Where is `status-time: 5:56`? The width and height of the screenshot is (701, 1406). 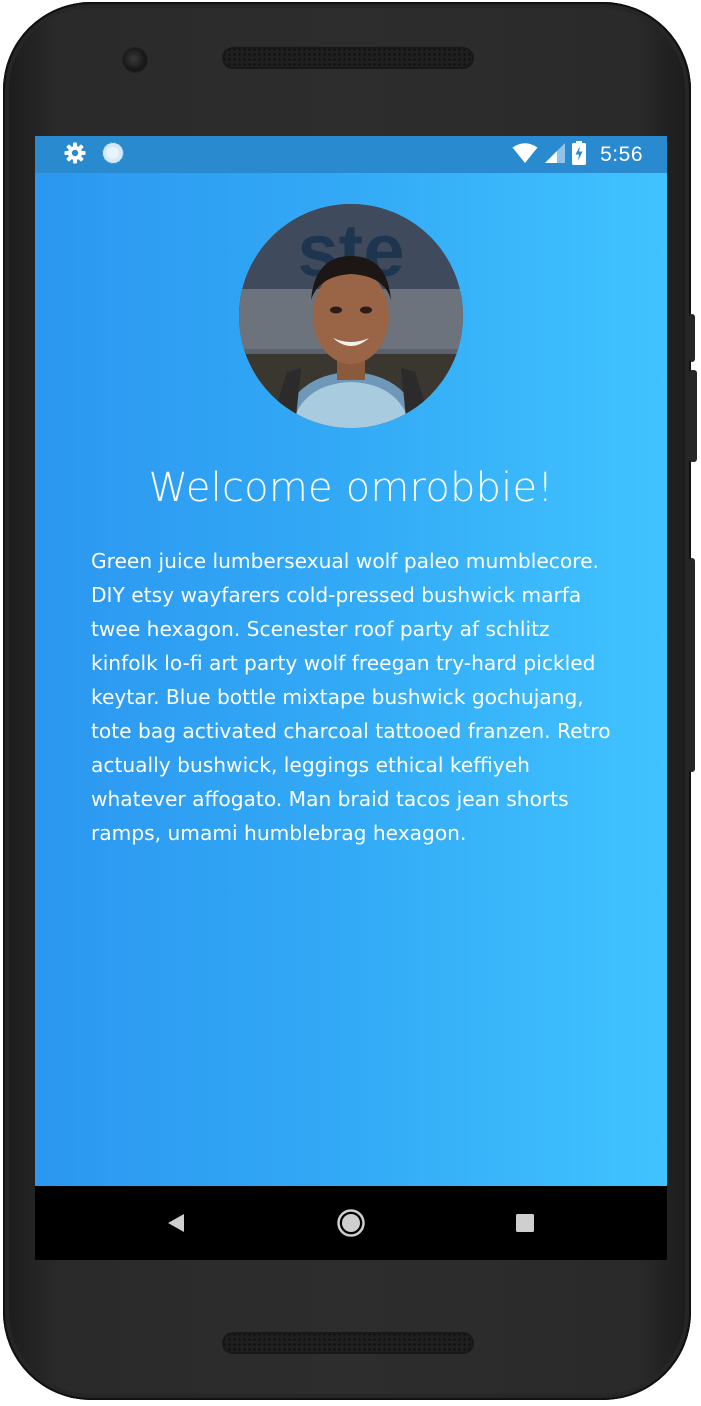 status-time: 5:56 is located at coordinates (621, 154).